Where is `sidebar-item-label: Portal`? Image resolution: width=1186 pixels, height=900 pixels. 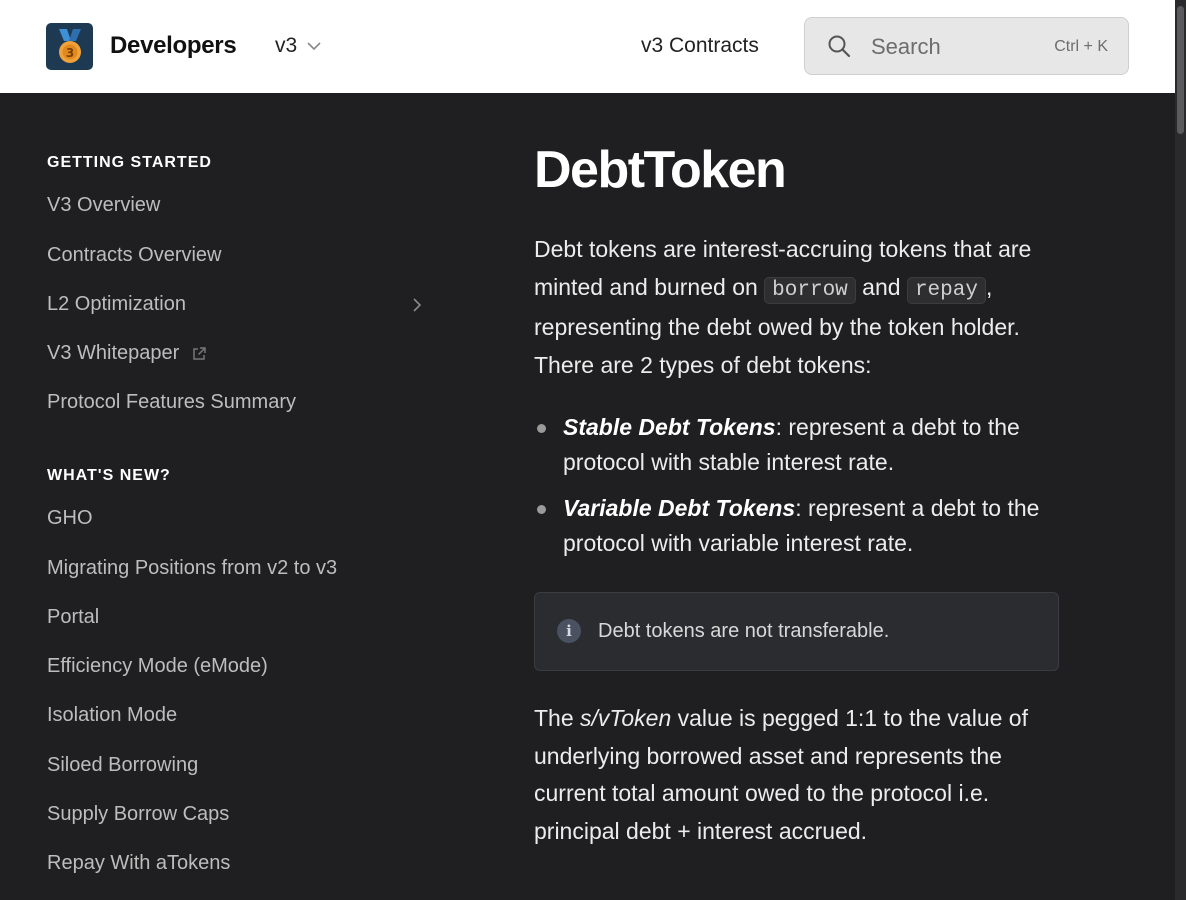
sidebar-item-label: Portal is located at coordinates (73, 617).